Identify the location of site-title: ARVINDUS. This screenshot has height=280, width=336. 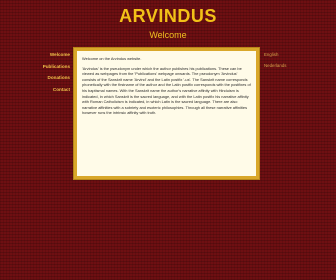
(168, 16).